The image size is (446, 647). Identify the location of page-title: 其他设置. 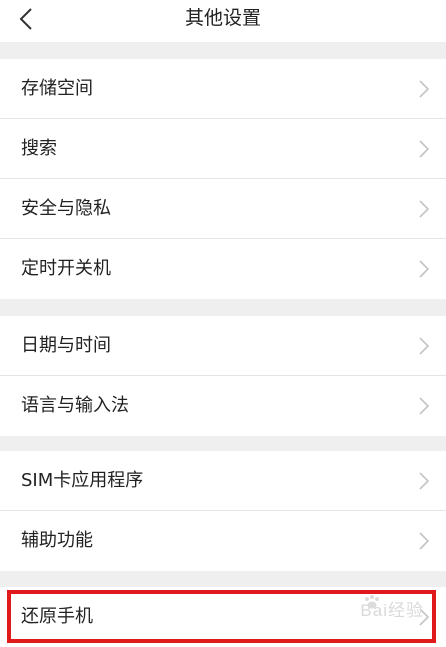
(222, 18).